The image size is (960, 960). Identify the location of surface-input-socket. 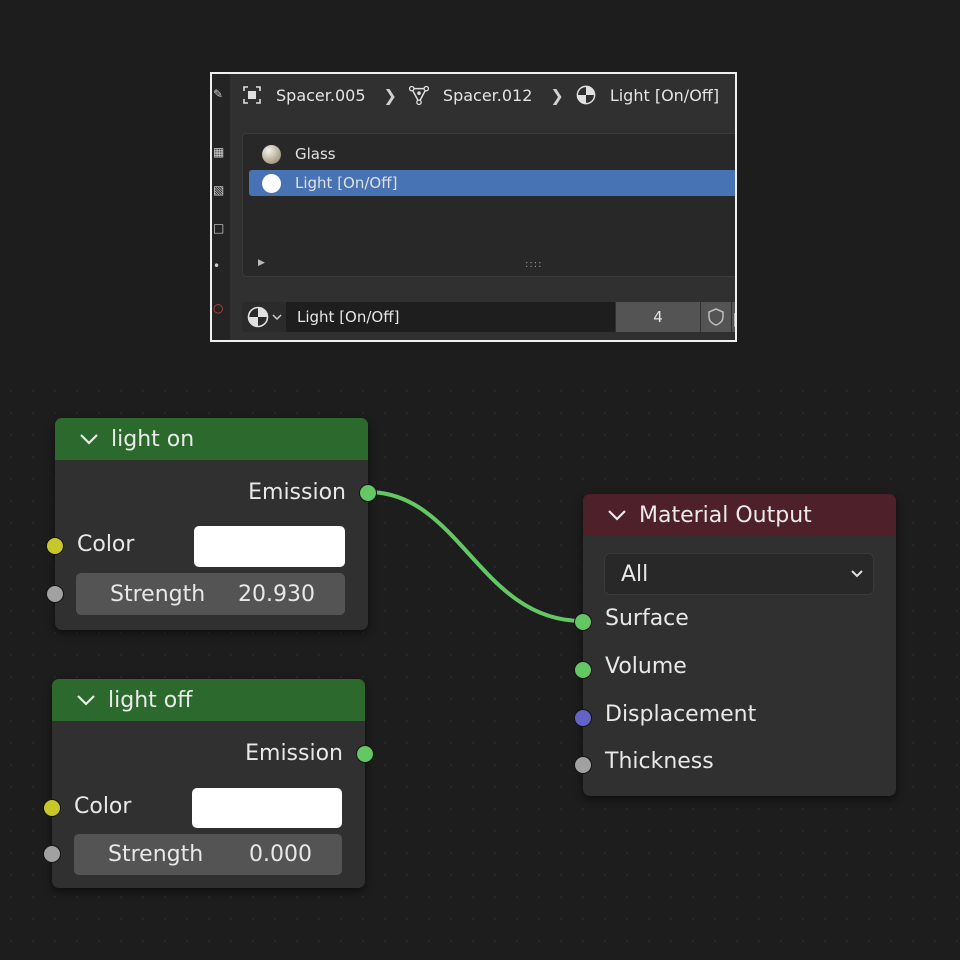
(583, 622).